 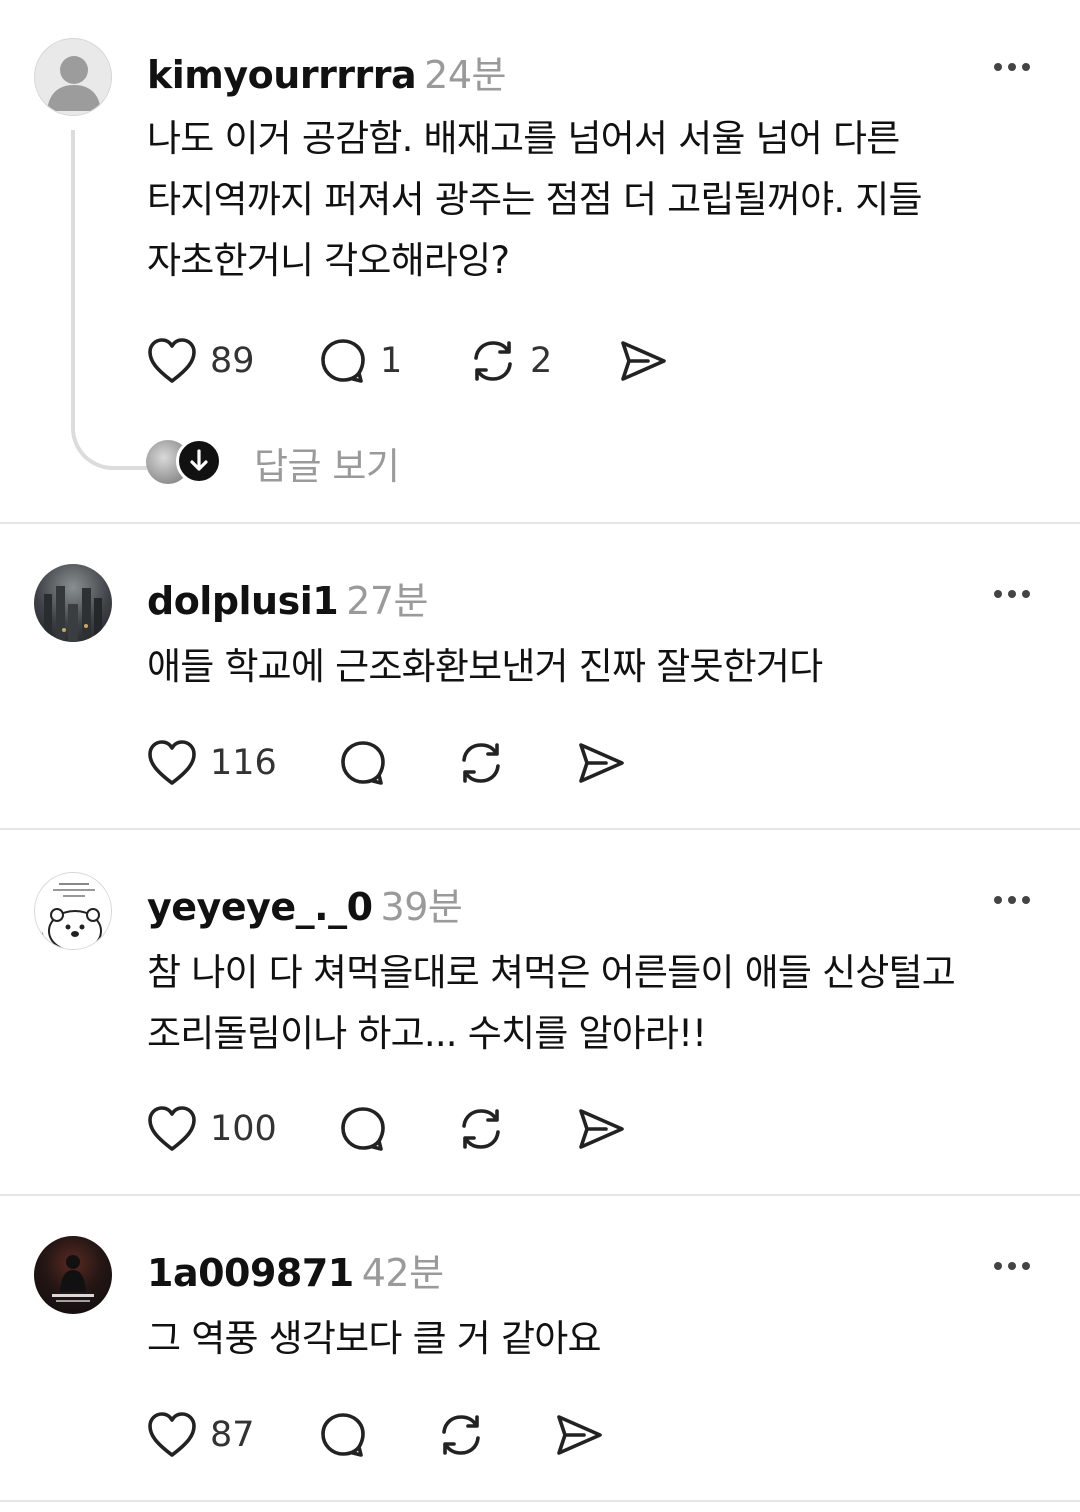 I want to click on poster-avatar, so click(x=73, y=1278).